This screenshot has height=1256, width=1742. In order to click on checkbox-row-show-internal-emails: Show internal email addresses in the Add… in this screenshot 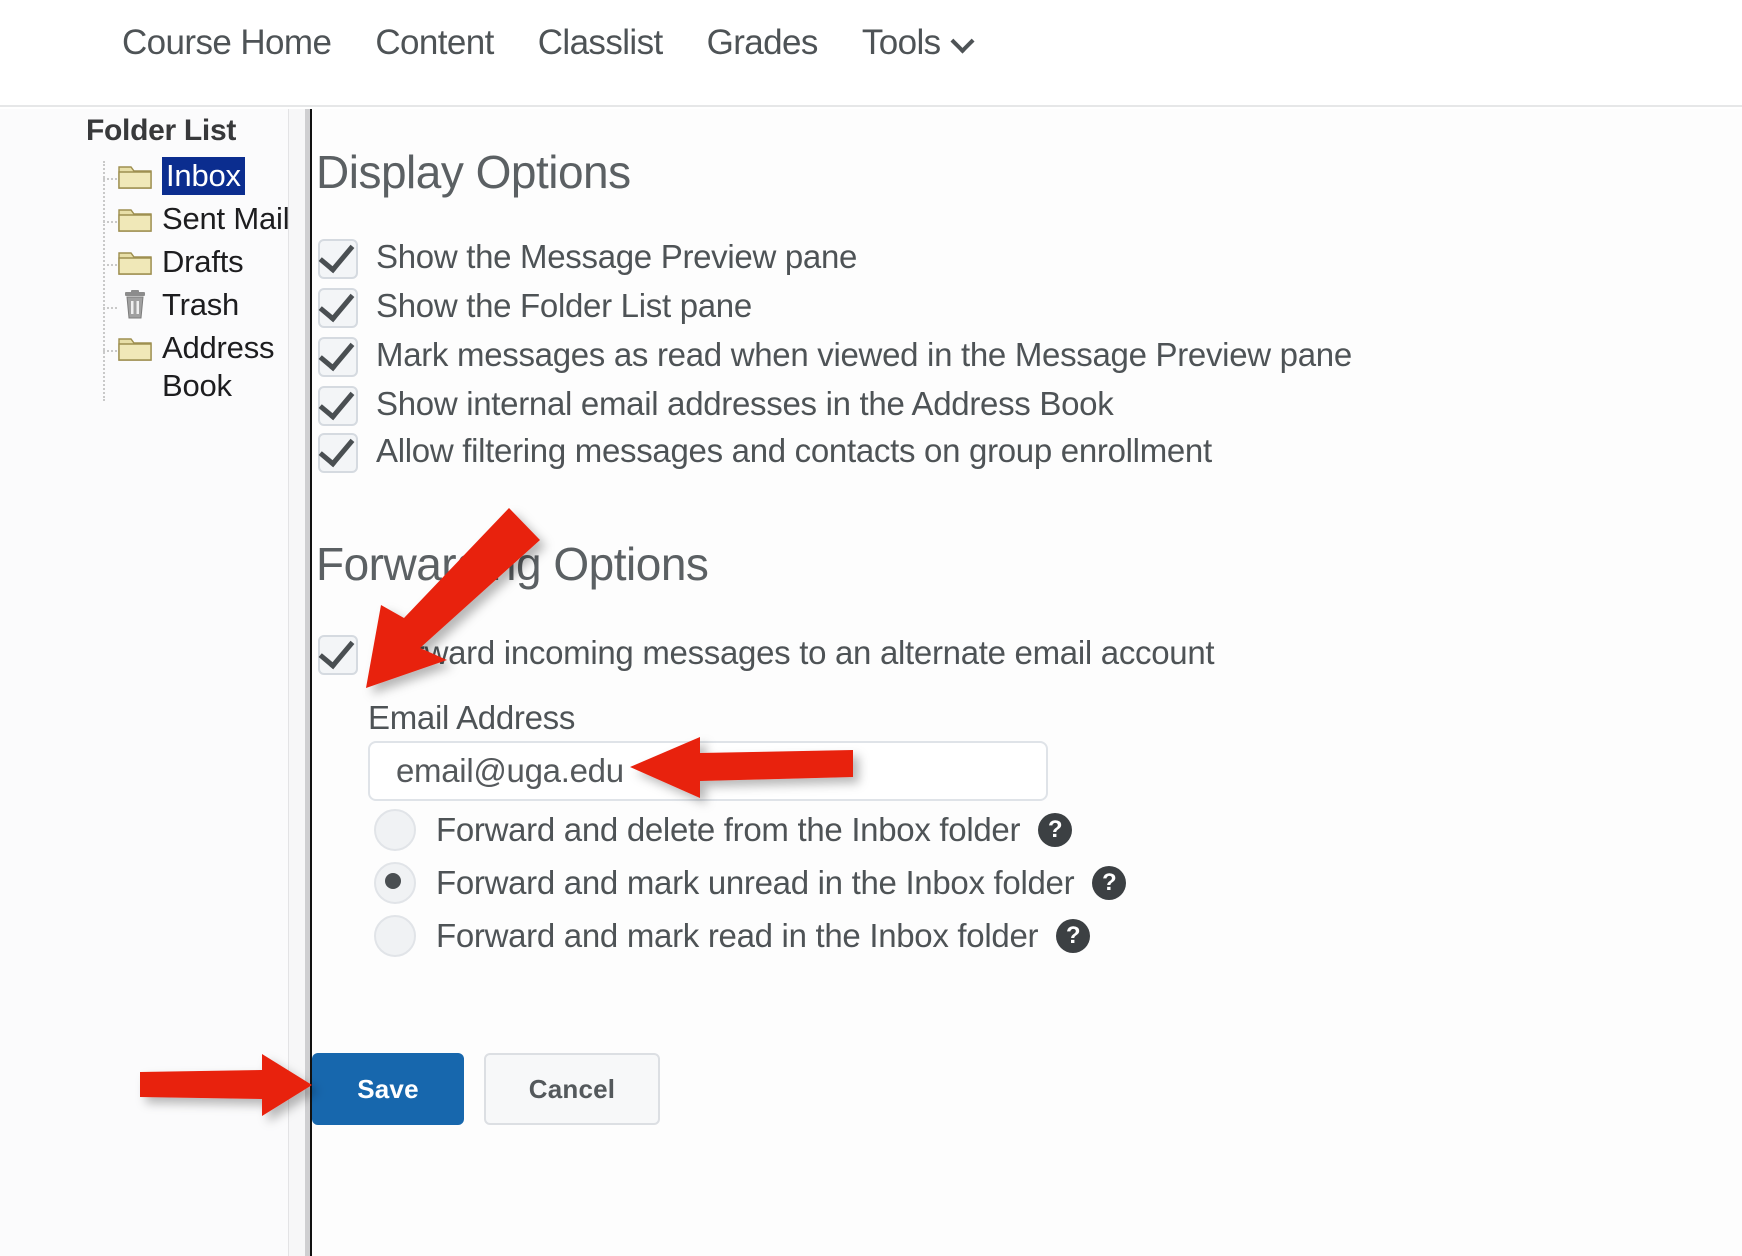, I will do `click(716, 405)`.